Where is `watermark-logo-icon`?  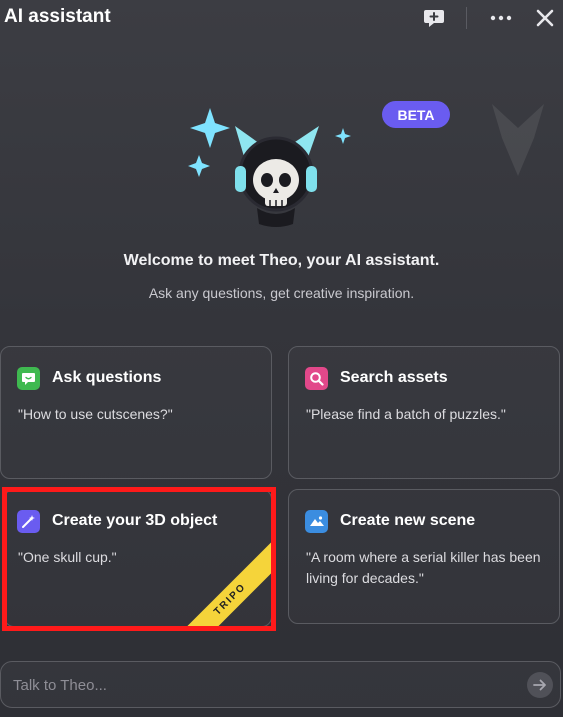 watermark-logo-icon is located at coordinates (518, 140).